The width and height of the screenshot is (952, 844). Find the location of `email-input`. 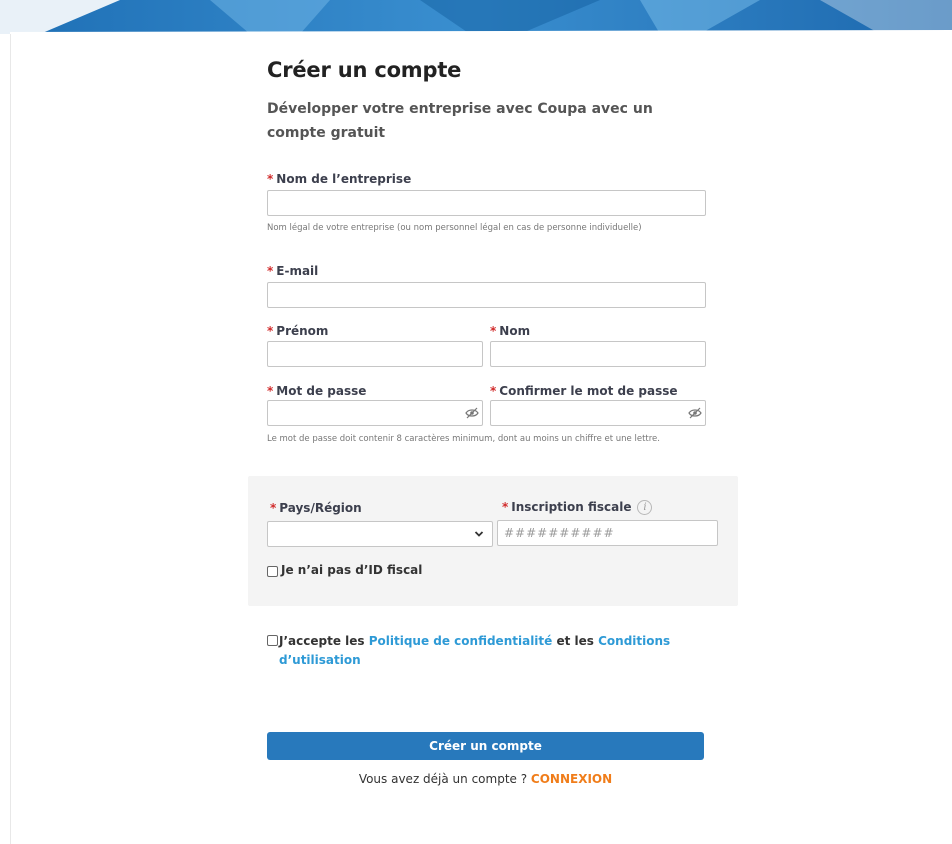

email-input is located at coordinates (486, 295).